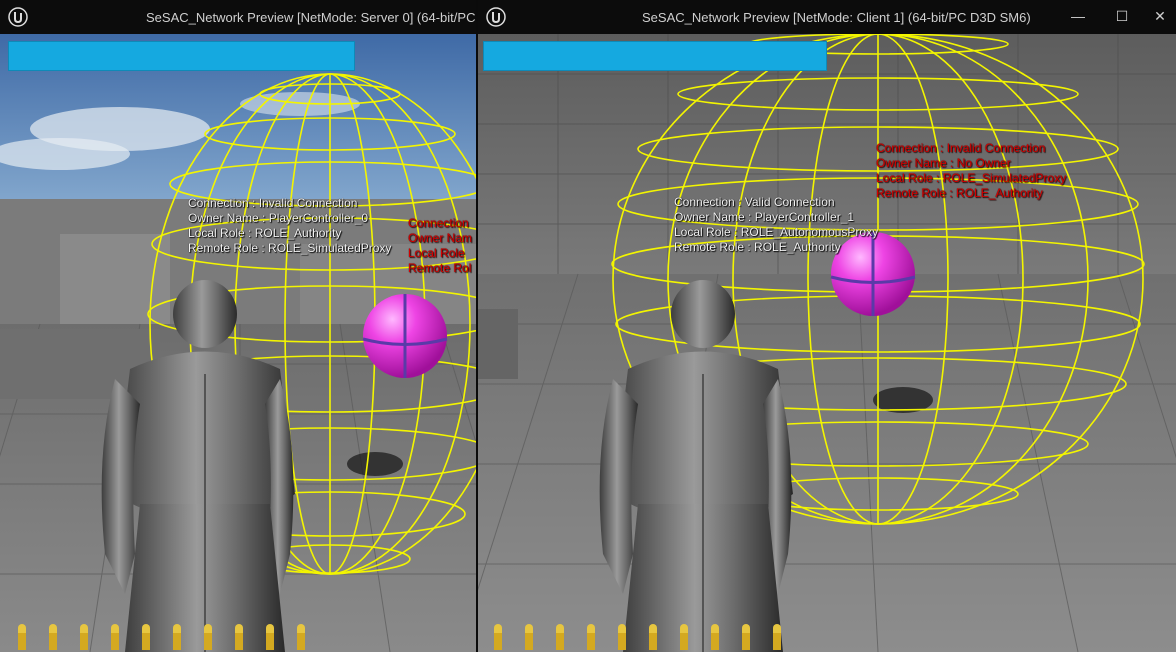  Describe the element at coordinates (440, 268) in the screenshot. I see `debug-remote-role: Remote Rol` at that location.